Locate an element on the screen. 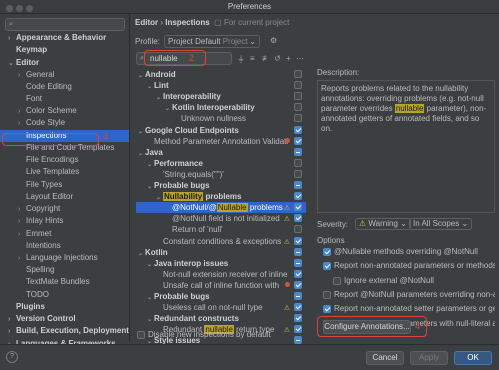  sidebar-item: › Code Style is located at coordinates (64, 123).